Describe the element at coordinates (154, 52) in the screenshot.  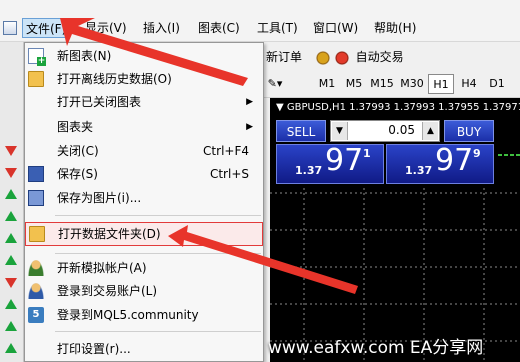
I see `annotation-arrow-to-file-menu` at that location.